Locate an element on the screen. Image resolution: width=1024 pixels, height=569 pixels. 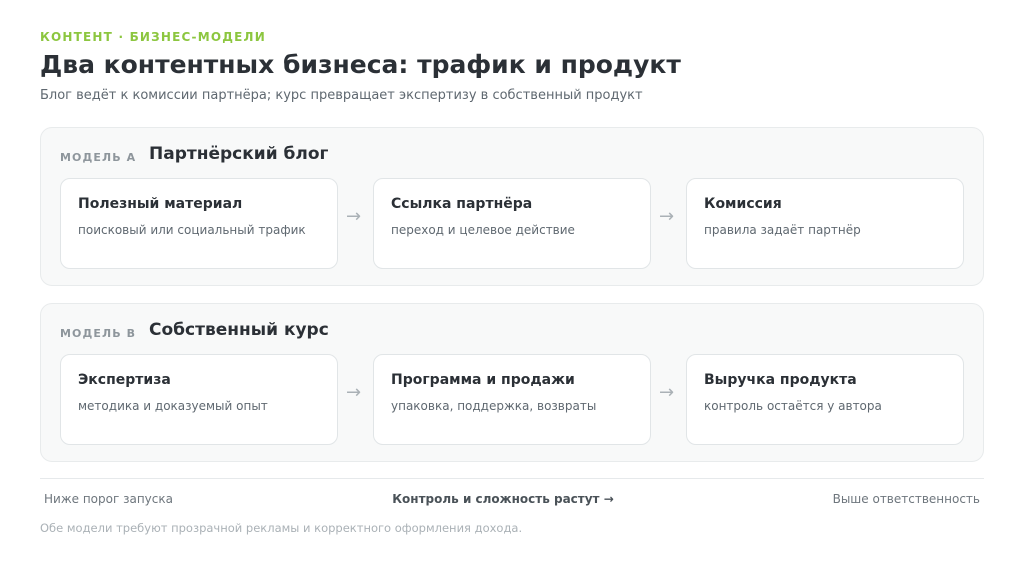
model-b-name: Собственный курс is located at coordinates (239, 330).